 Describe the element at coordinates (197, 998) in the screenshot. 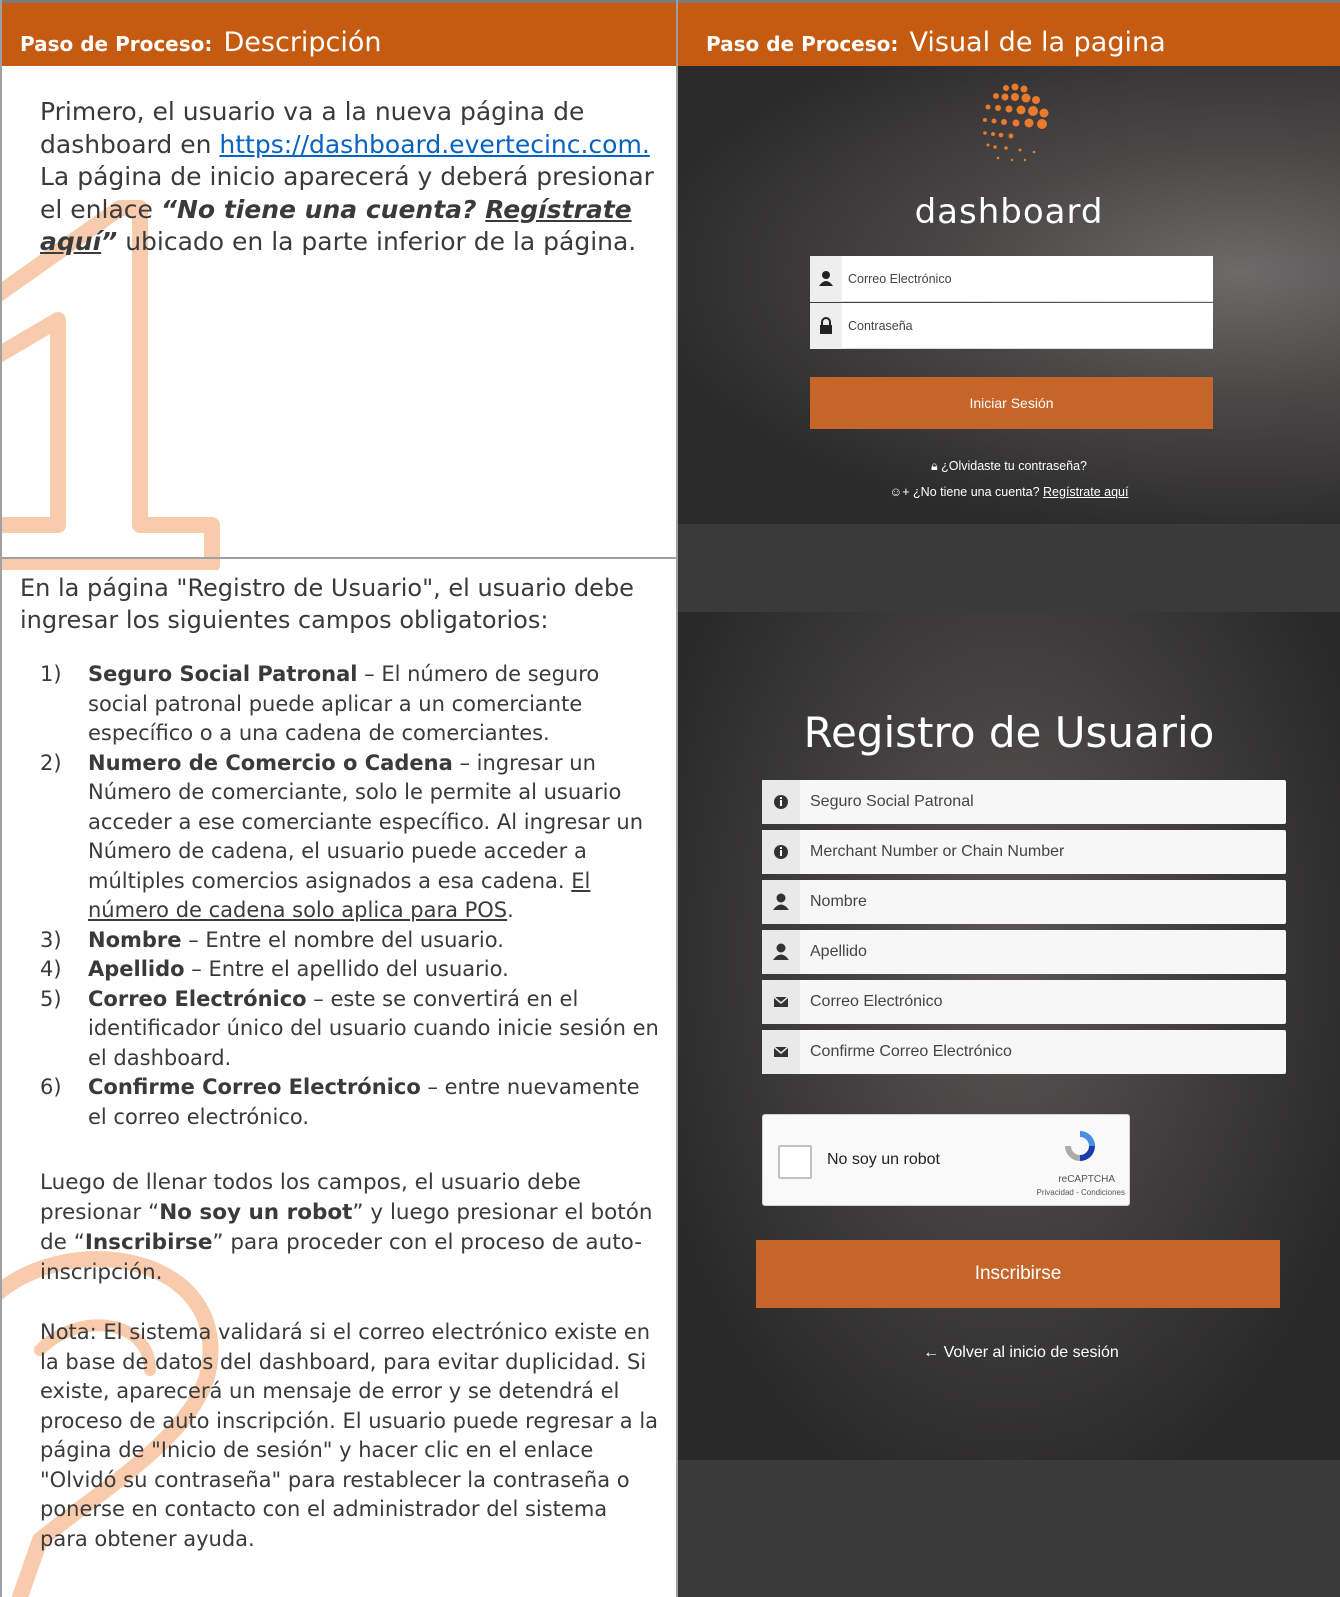

I see `list-item-title: Correo Electrónico` at that location.